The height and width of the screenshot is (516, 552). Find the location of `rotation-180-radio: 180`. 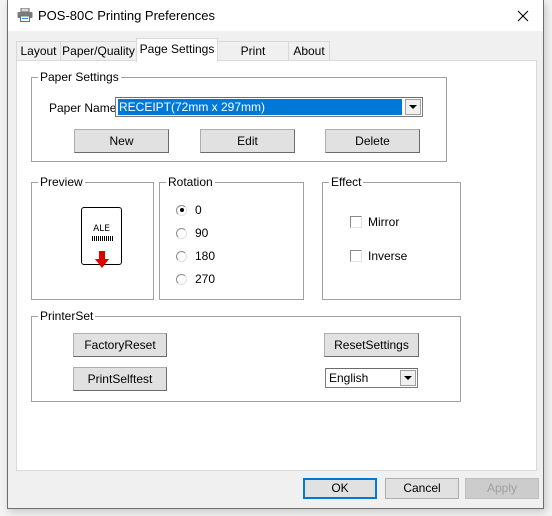

rotation-180-radio: 180 is located at coordinates (195, 256).